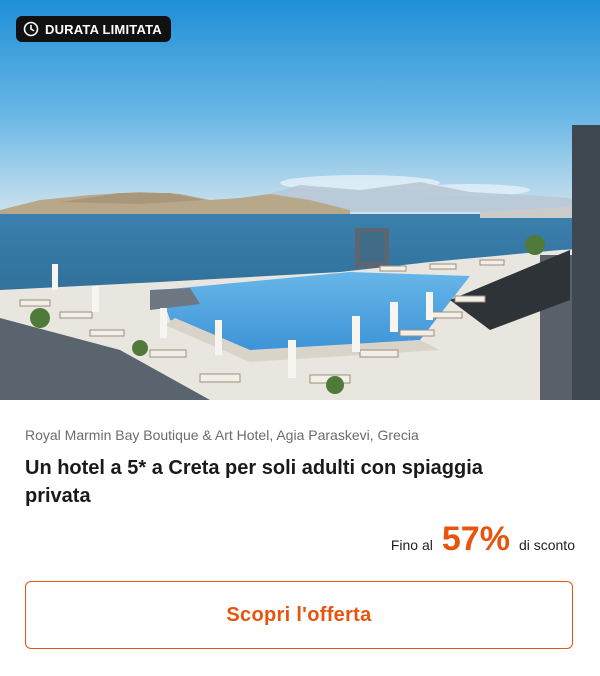  I want to click on clock-icon, so click(31, 29).